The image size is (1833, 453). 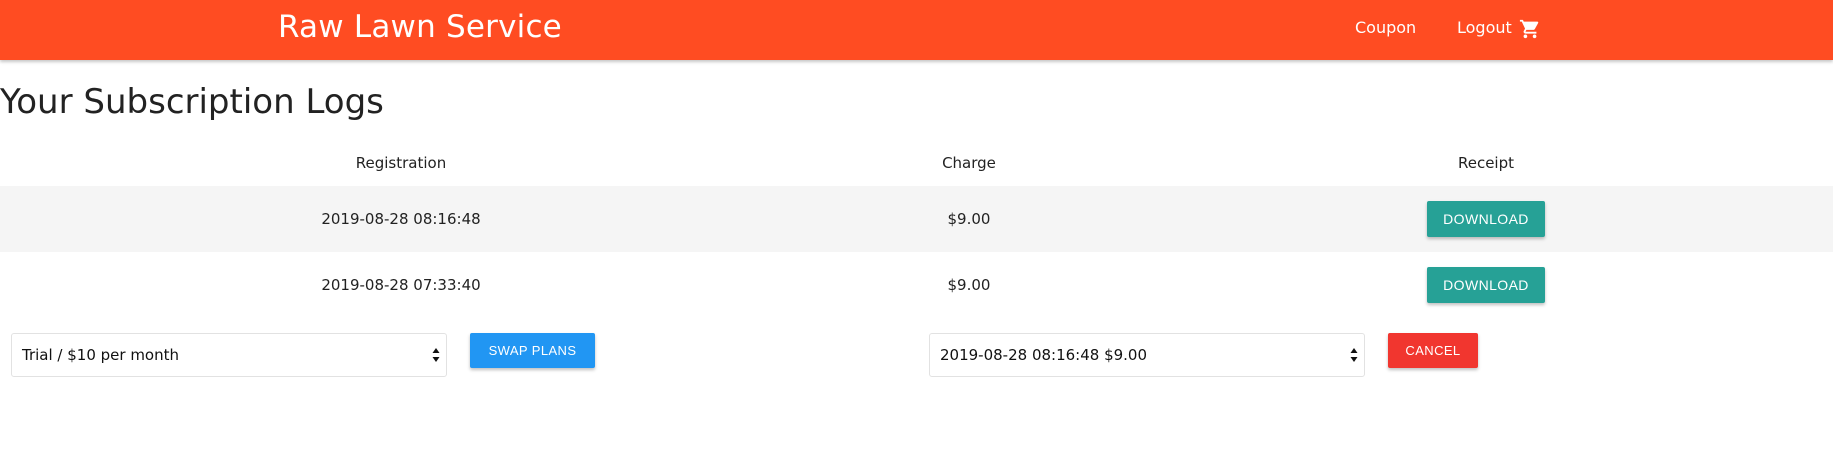 What do you see at coordinates (969, 163) in the screenshot?
I see `header-charge: Charge` at bounding box center [969, 163].